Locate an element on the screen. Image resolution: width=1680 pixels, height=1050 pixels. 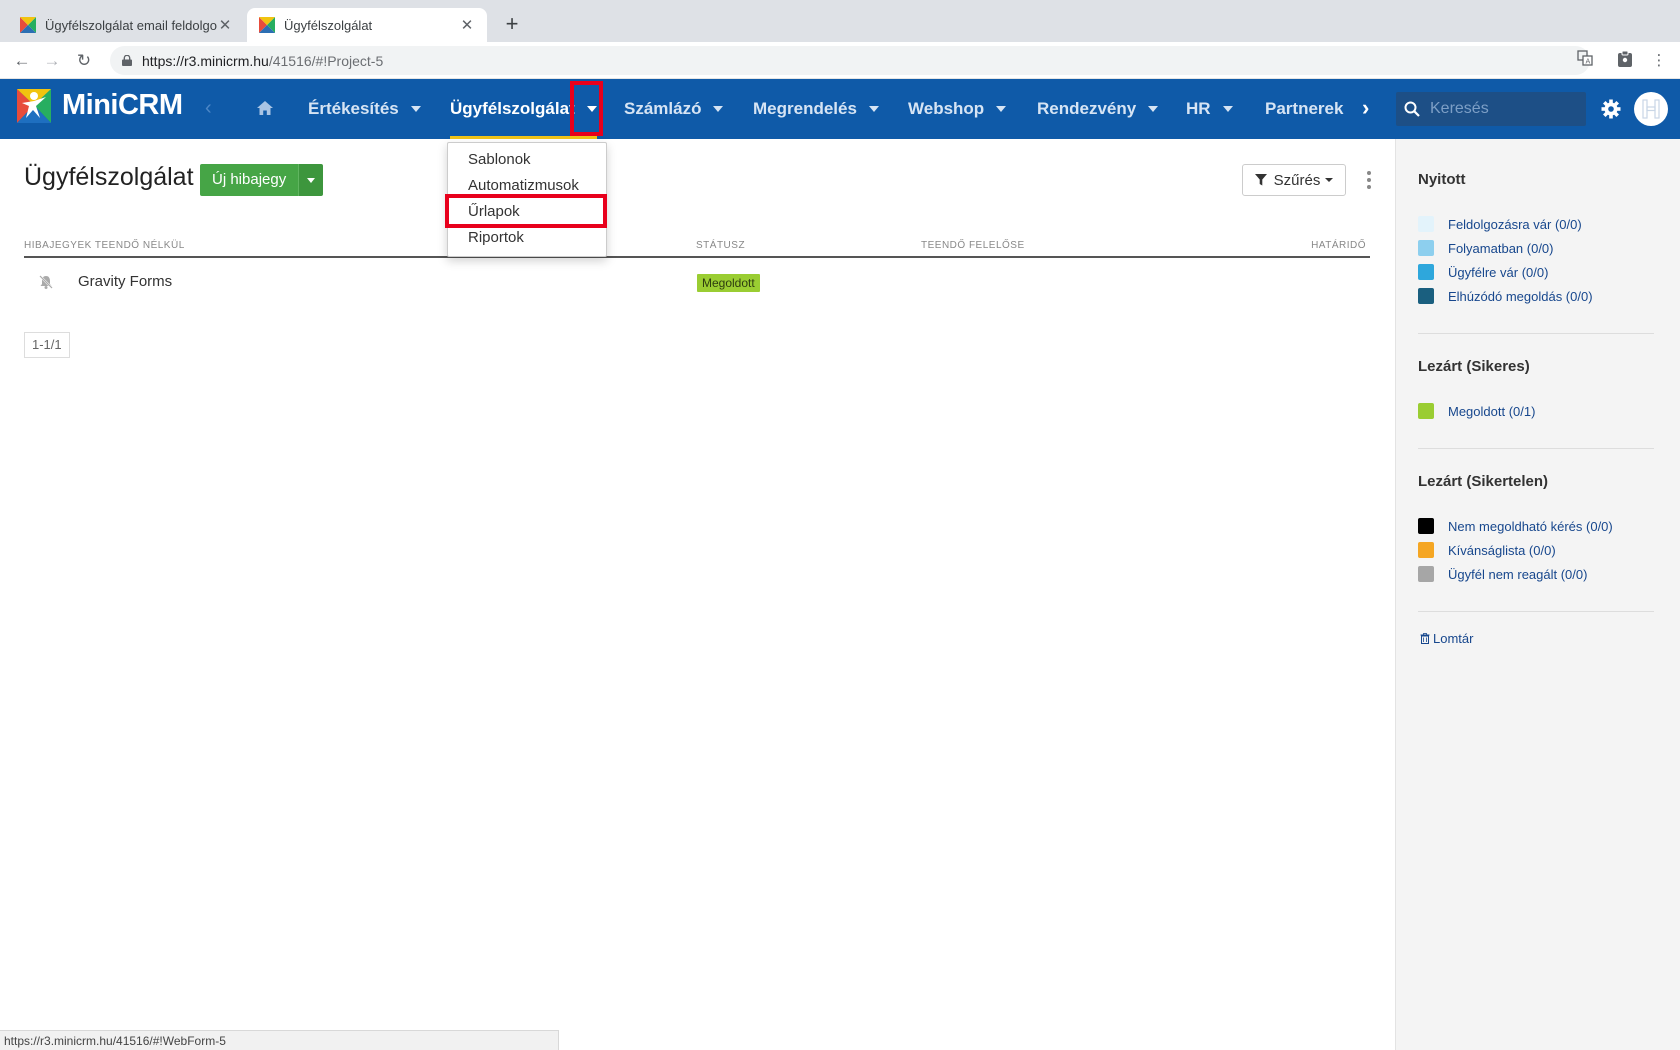
group-title: Nyitott is located at coordinates (1442, 179).